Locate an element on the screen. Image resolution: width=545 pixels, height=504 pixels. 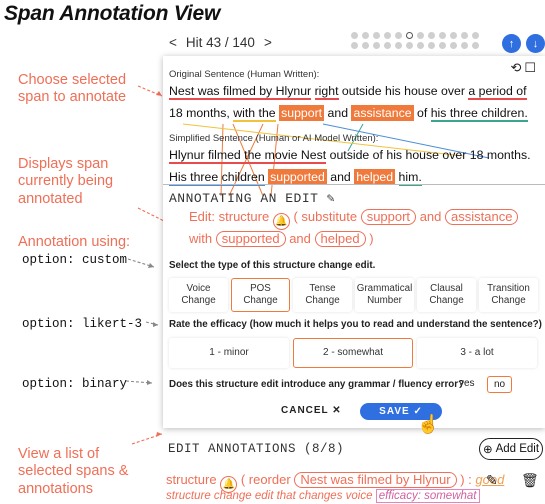
option-yes: yes is located at coordinates (467, 384).